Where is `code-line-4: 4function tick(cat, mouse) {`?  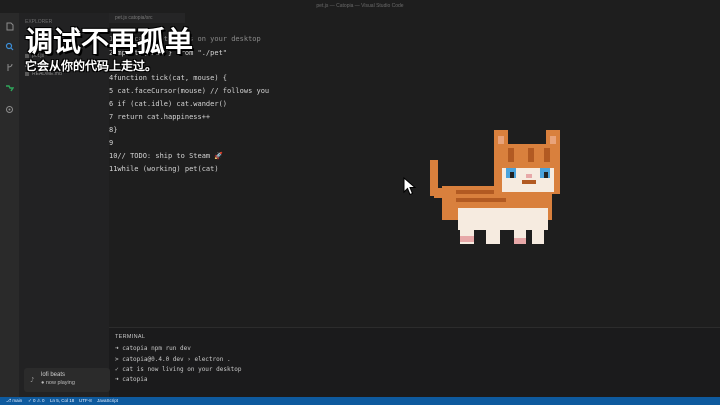
code-line-4: 4function tick(cat, mouse) { is located at coordinates (168, 78).